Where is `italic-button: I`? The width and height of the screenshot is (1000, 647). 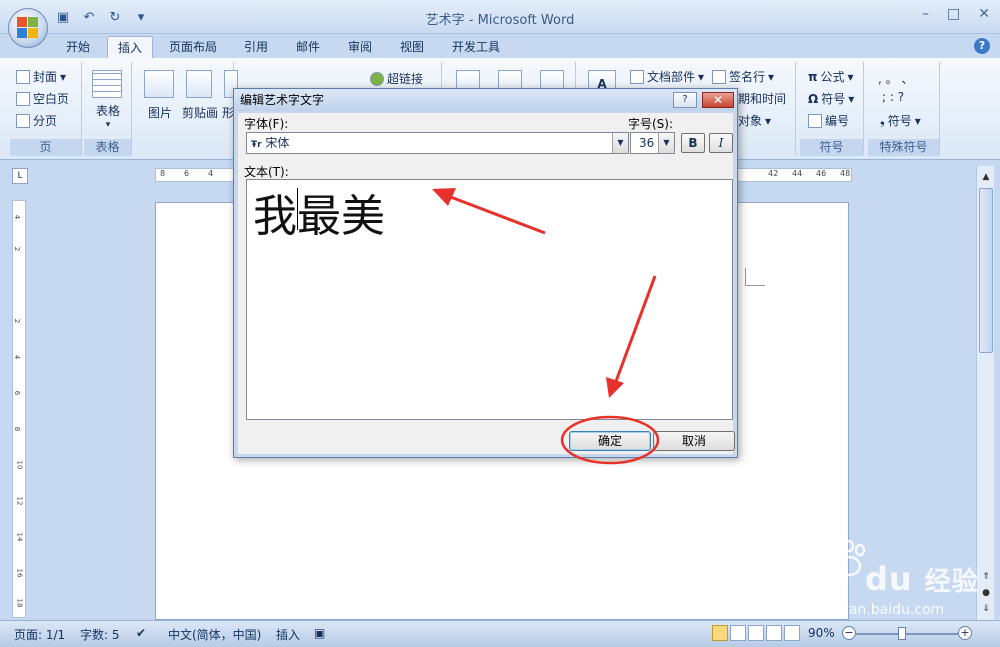
italic-button: I is located at coordinates (721, 143).